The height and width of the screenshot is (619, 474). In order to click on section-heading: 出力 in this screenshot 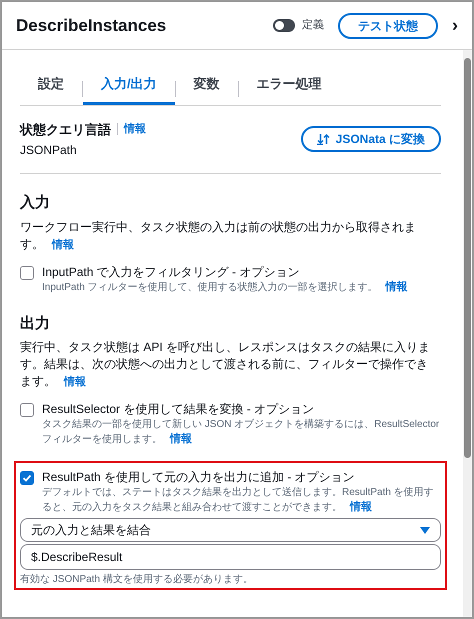, I will do `click(35, 324)`.